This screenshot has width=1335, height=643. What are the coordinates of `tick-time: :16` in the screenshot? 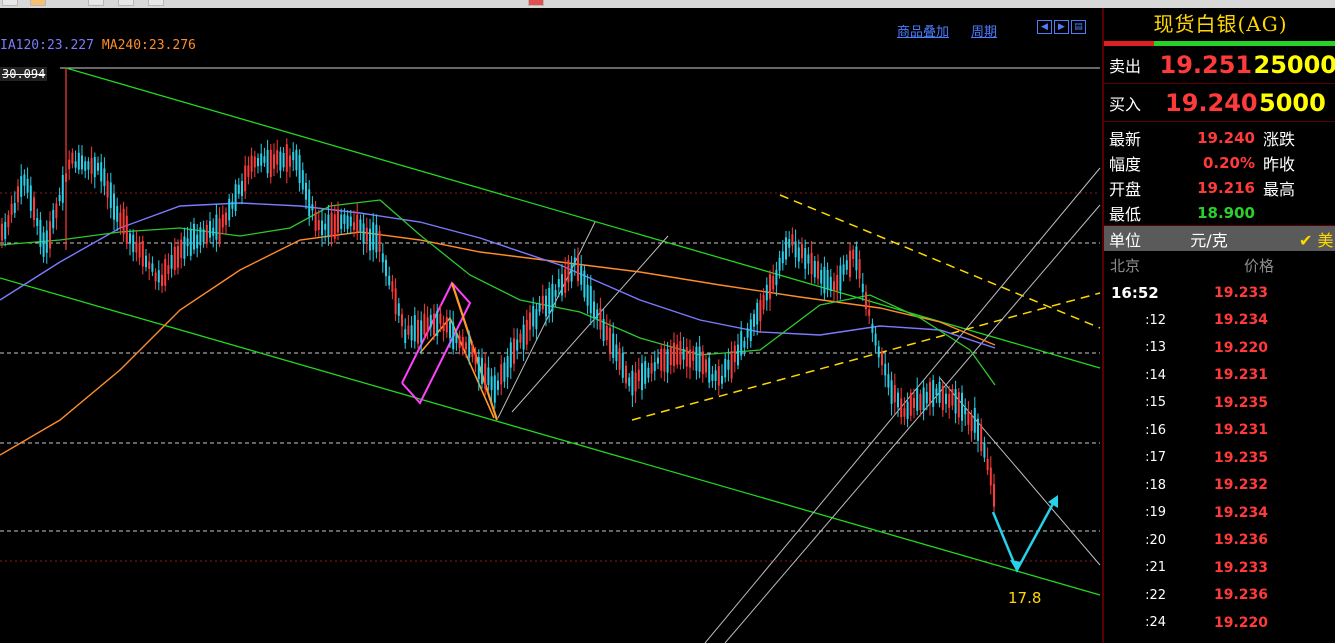 It's located at (1155, 430).